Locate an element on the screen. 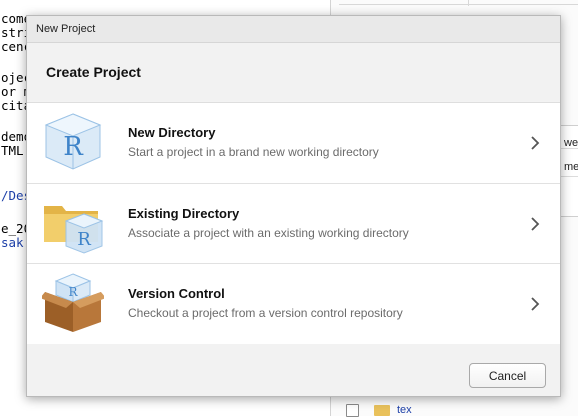 Image resolution: width=578 pixels, height=417 pixels. column-header: me is located at coordinates (571, 167).